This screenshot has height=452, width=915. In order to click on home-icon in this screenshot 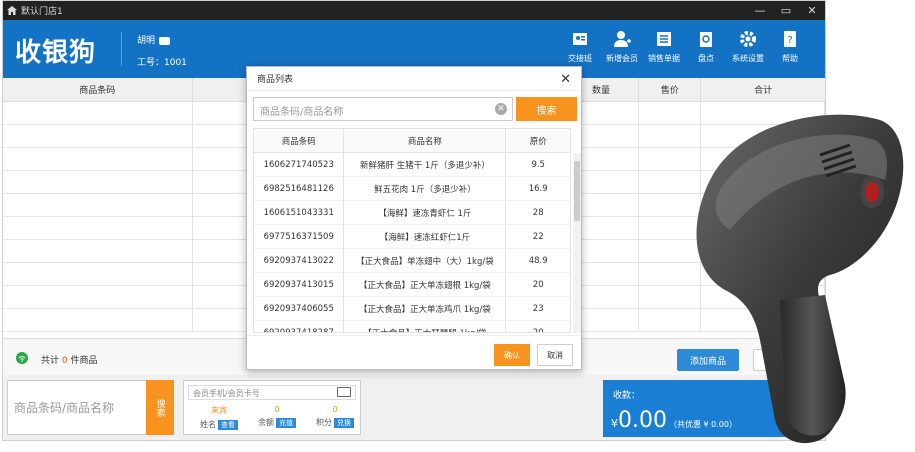, I will do `click(12, 10)`.